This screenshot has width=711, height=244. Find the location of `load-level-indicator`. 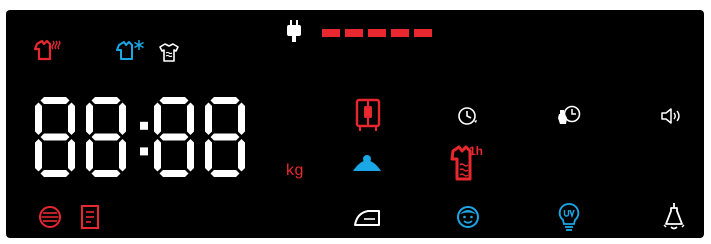

load-level-indicator is located at coordinates (377, 33).